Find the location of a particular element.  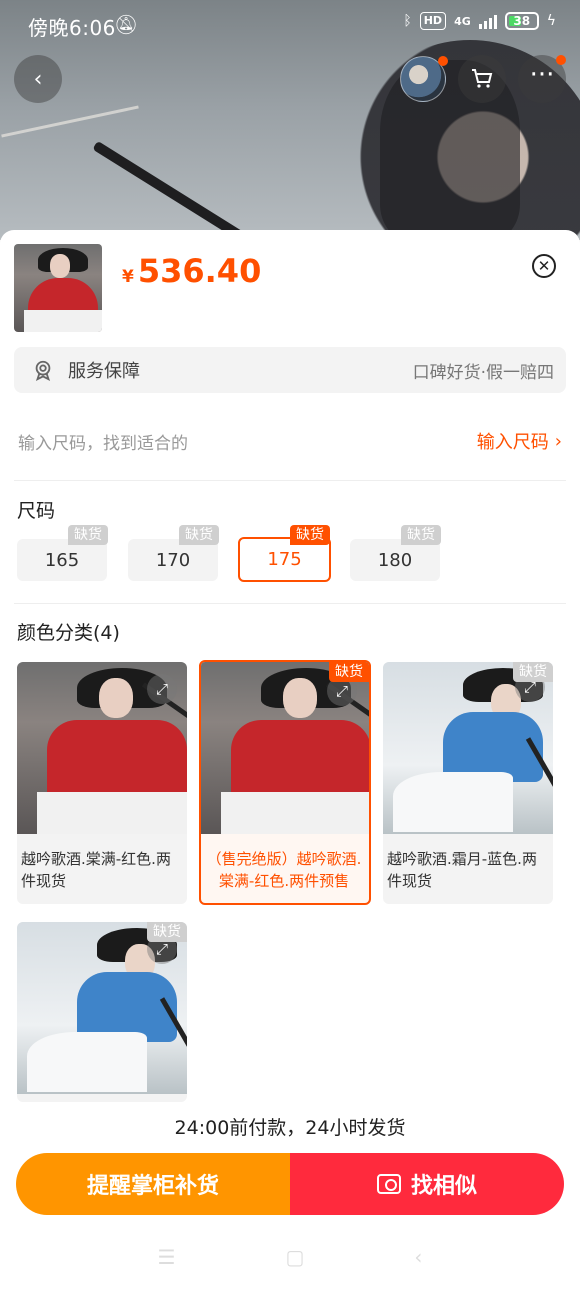

size-option-180: 180 缺货 is located at coordinates (395, 553).